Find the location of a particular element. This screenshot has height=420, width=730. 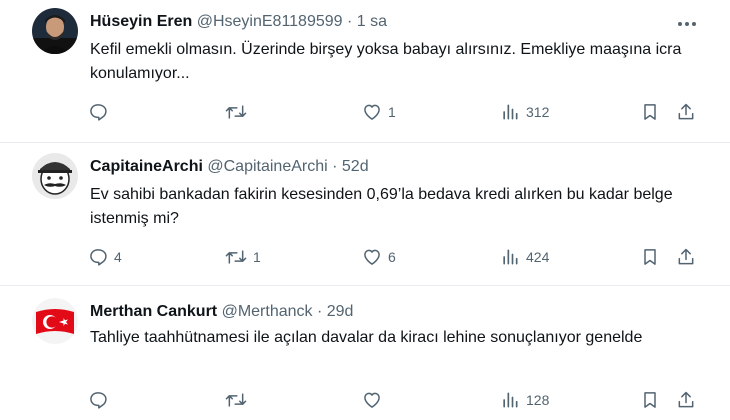

retweet-count: 1 is located at coordinates (257, 257).